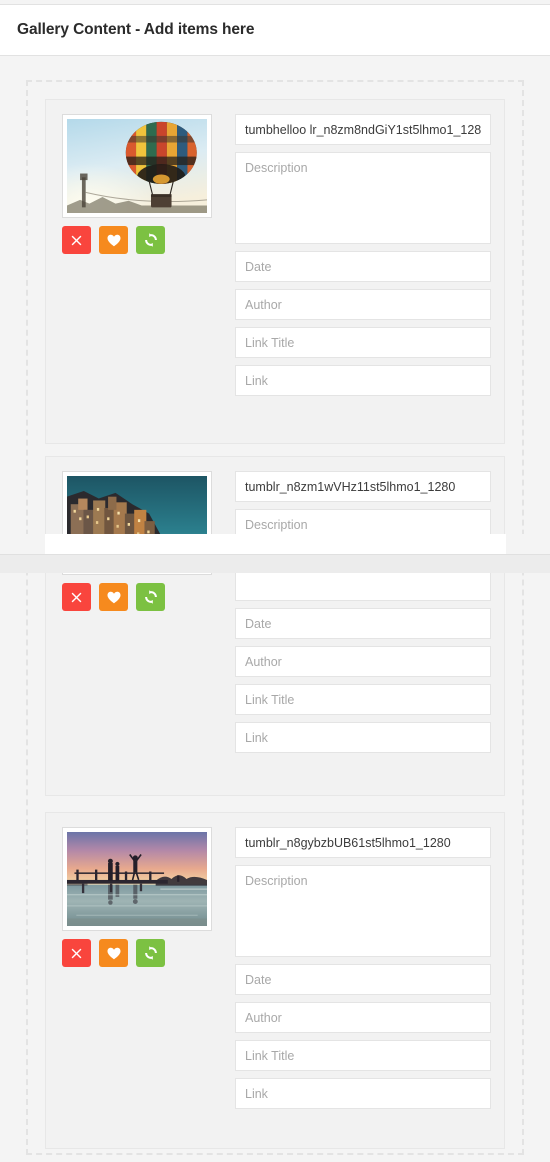  What do you see at coordinates (275, 544) in the screenshot?
I see `screenshot-seam-mask` at bounding box center [275, 544].